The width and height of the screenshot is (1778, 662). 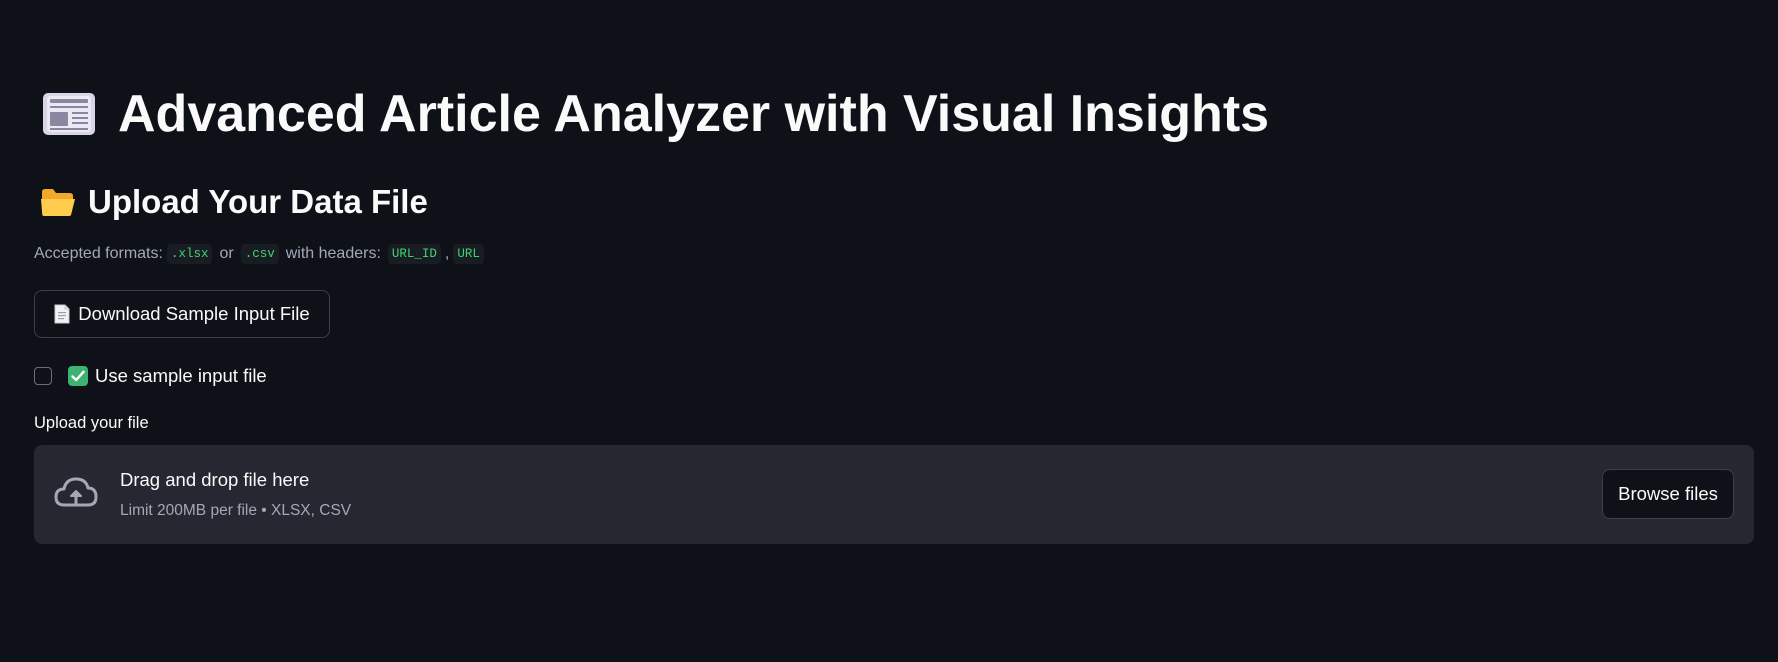 What do you see at coordinates (333, 253) in the screenshot?
I see `caption-with-headers: with headers:` at bounding box center [333, 253].